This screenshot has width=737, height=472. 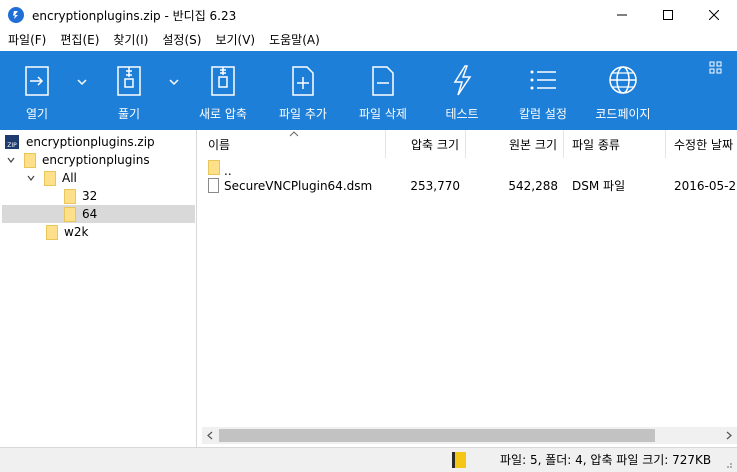 I want to click on add-files-button: 파일 추가, so click(x=303, y=90).